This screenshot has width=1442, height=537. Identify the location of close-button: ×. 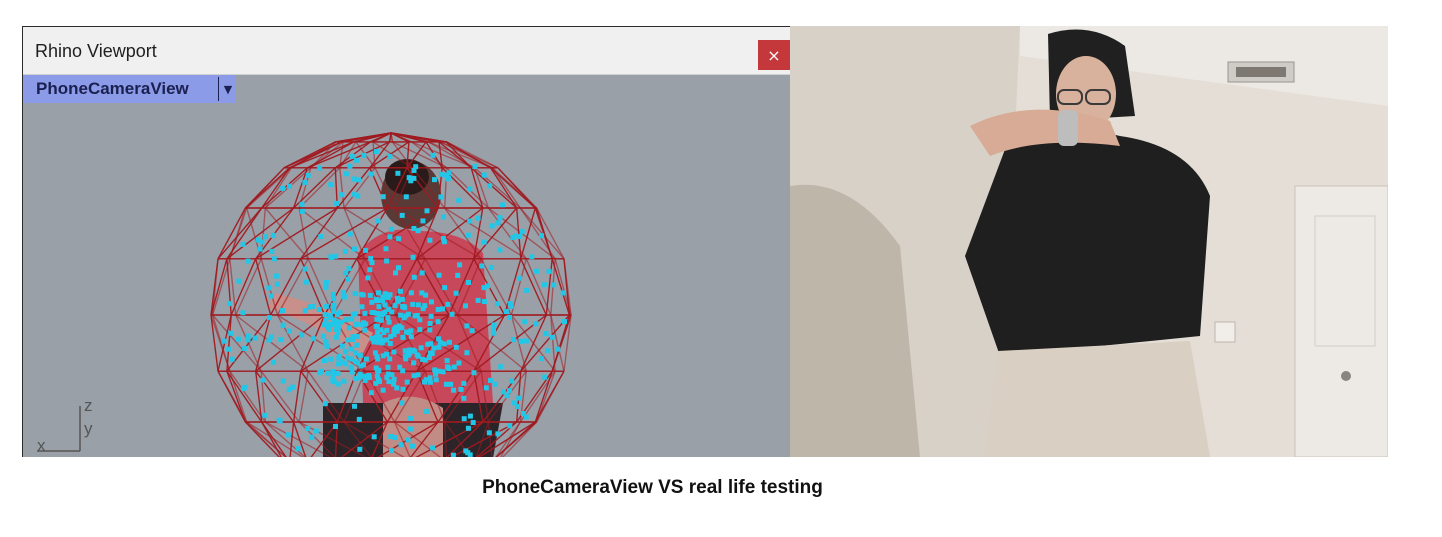
(774, 55).